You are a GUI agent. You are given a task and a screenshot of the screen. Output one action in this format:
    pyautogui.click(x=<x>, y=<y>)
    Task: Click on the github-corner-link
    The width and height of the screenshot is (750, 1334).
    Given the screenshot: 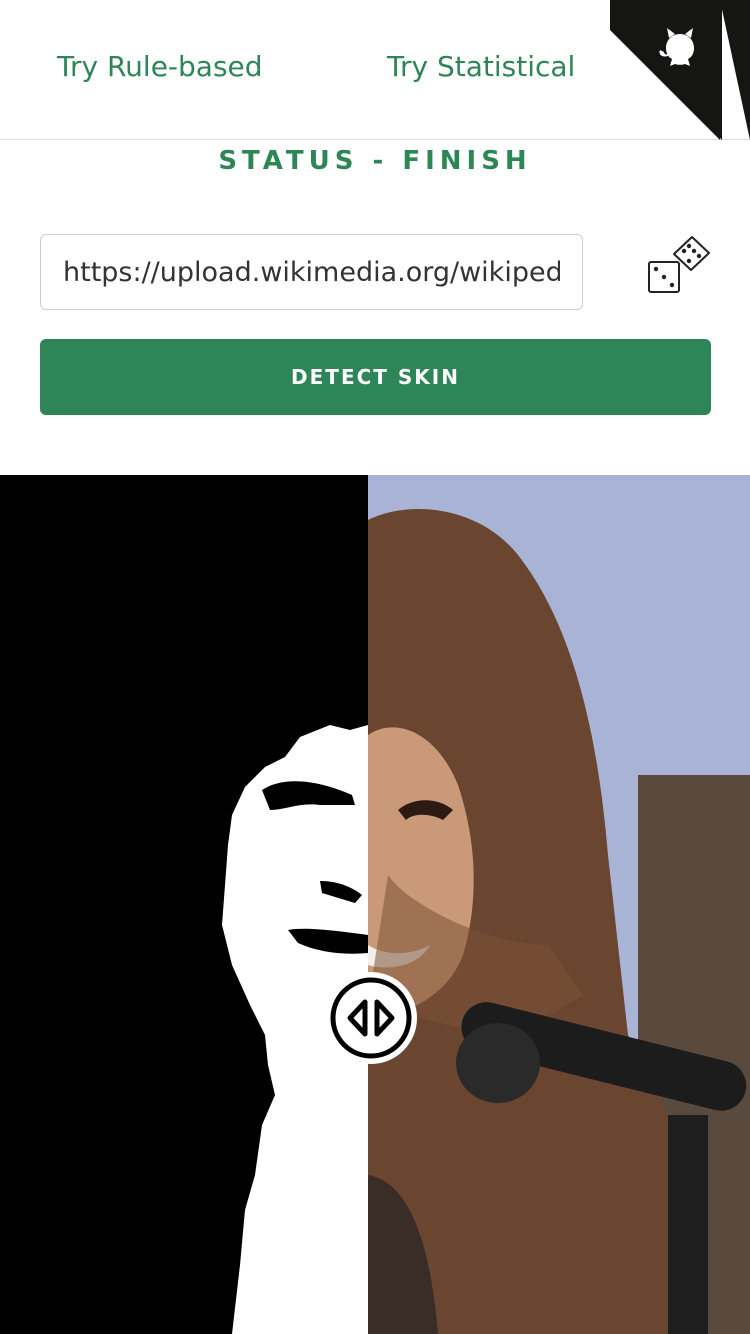 What is the action you would take?
    pyautogui.click(x=665, y=70)
    